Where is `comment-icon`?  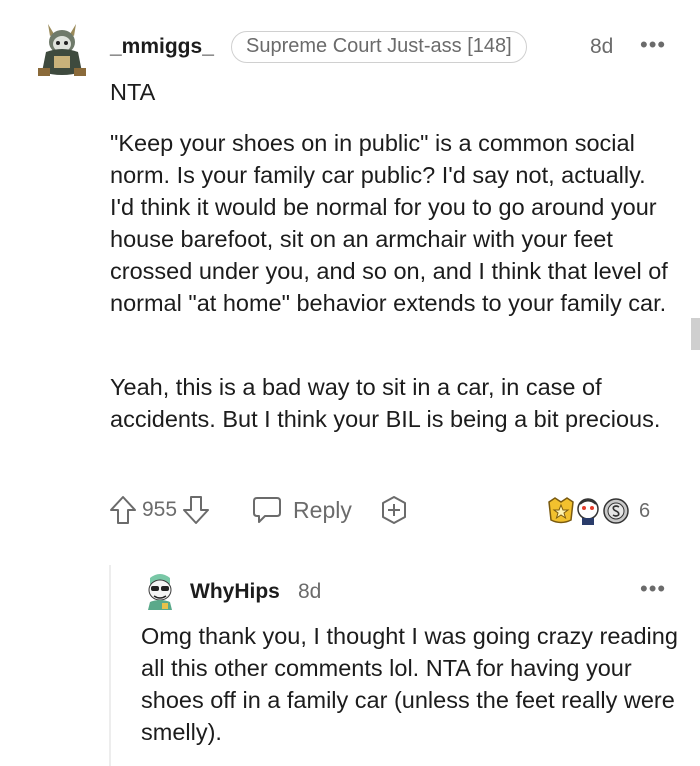 comment-icon is located at coordinates (267, 510).